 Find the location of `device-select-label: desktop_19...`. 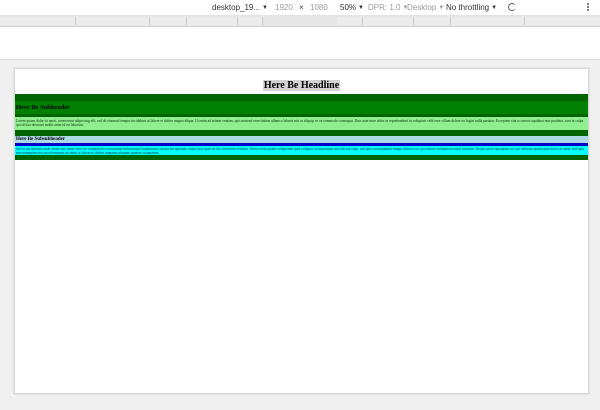

device-select-label: desktop_19... is located at coordinates (236, 7).